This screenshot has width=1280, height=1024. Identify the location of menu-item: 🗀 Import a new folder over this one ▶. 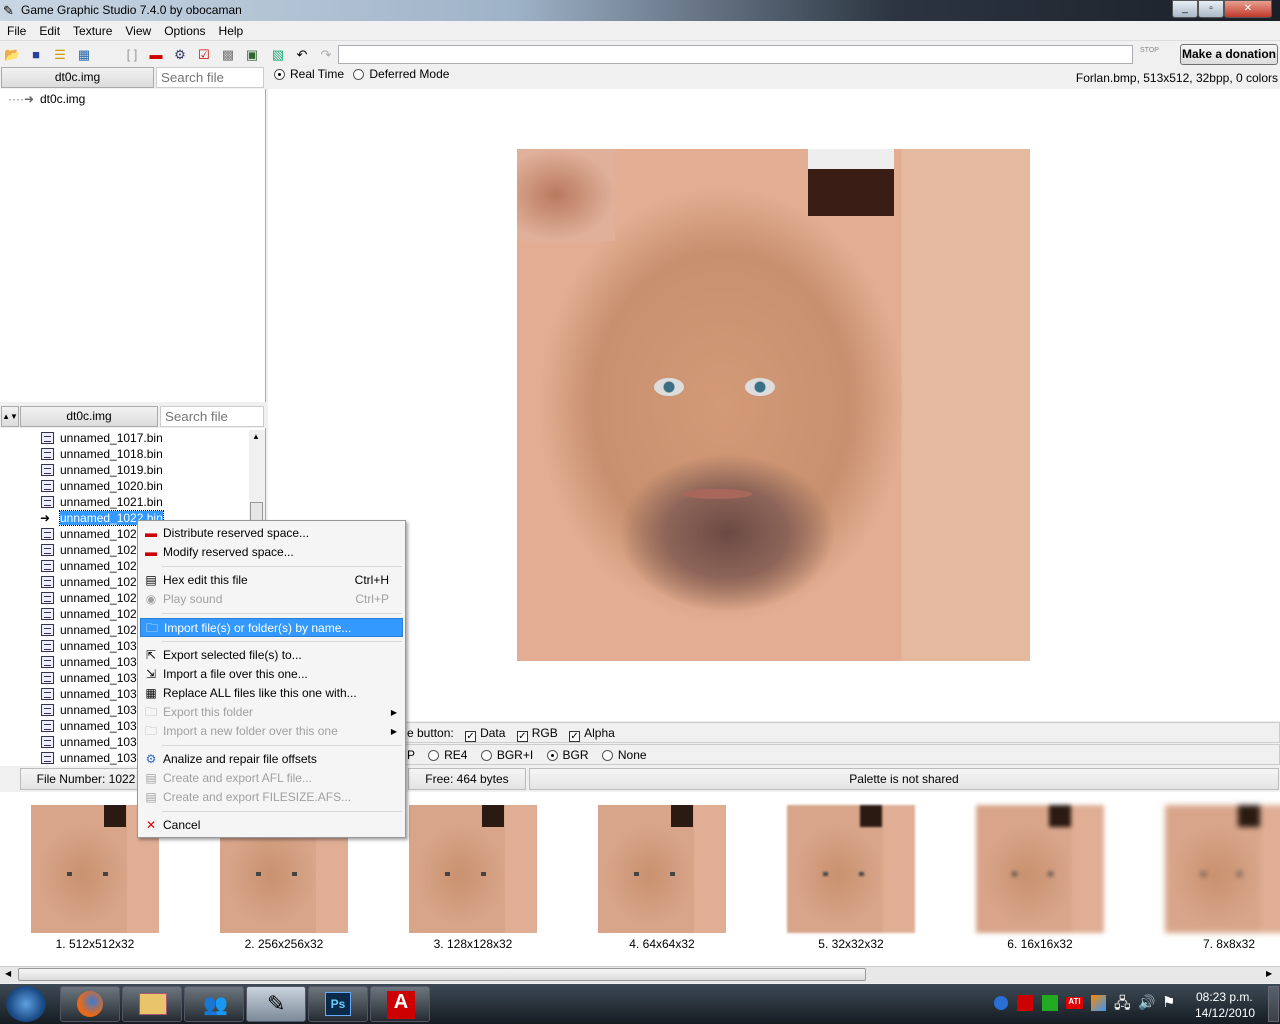
(271, 731).